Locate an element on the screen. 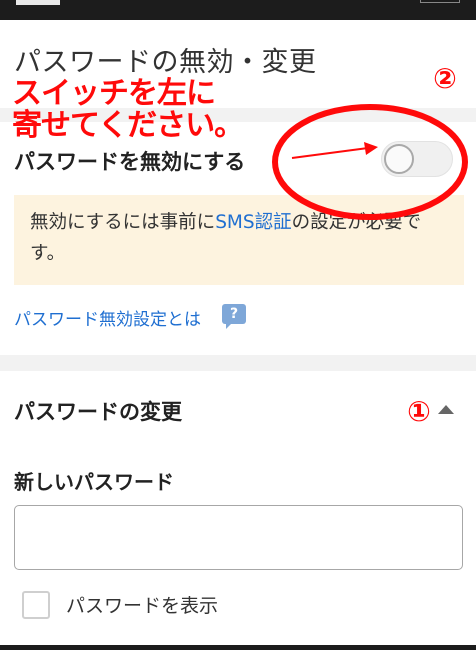 This screenshot has width=476, height=650. new-password-label: 新しいパスワード is located at coordinates (94, 482).